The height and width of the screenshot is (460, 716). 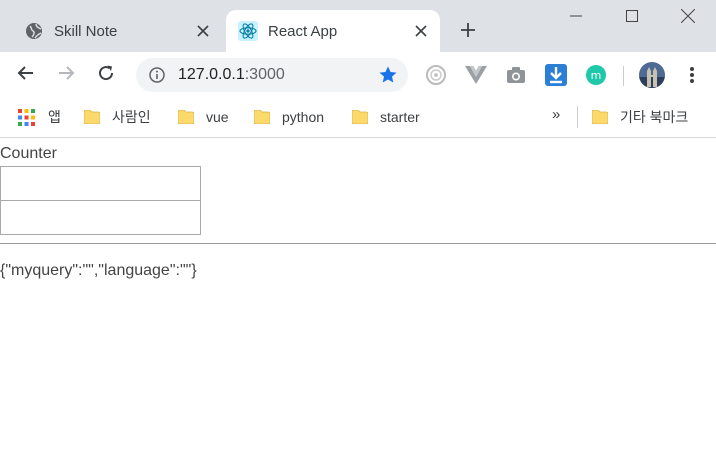 I want to click on bookmark-label: 기타 북마크, so click(x=654, y=117).